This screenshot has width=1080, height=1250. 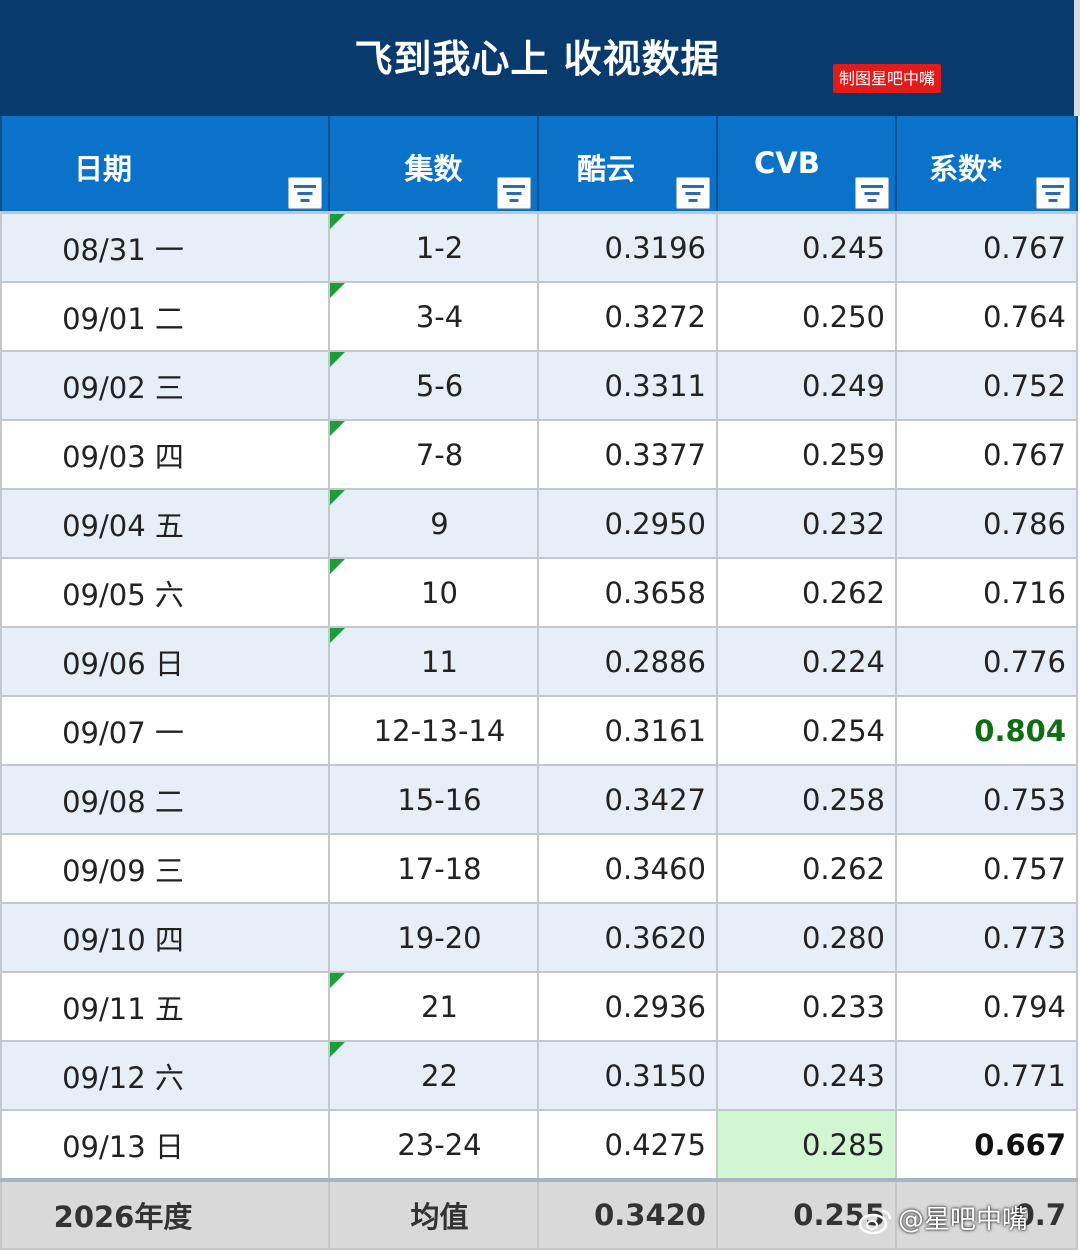 What do you see at coordinates (627, 868) in the screenshot?
I see `kuyun-cell: 0.3460` at bounding box center [627, 868].